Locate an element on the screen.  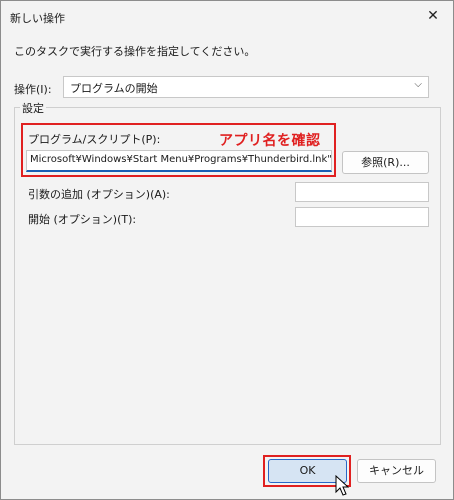
start-input is located at coordinates (362, 217).